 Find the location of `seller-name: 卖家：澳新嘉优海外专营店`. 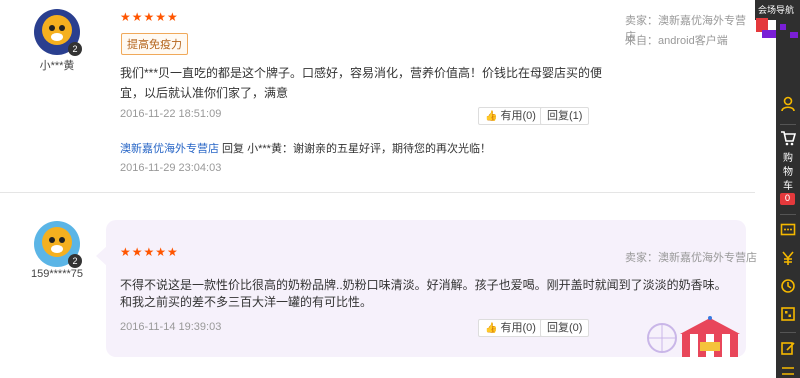

seller-name: 卖家：澳新嘉优海外专营店 is located at coordinates (691, 258).